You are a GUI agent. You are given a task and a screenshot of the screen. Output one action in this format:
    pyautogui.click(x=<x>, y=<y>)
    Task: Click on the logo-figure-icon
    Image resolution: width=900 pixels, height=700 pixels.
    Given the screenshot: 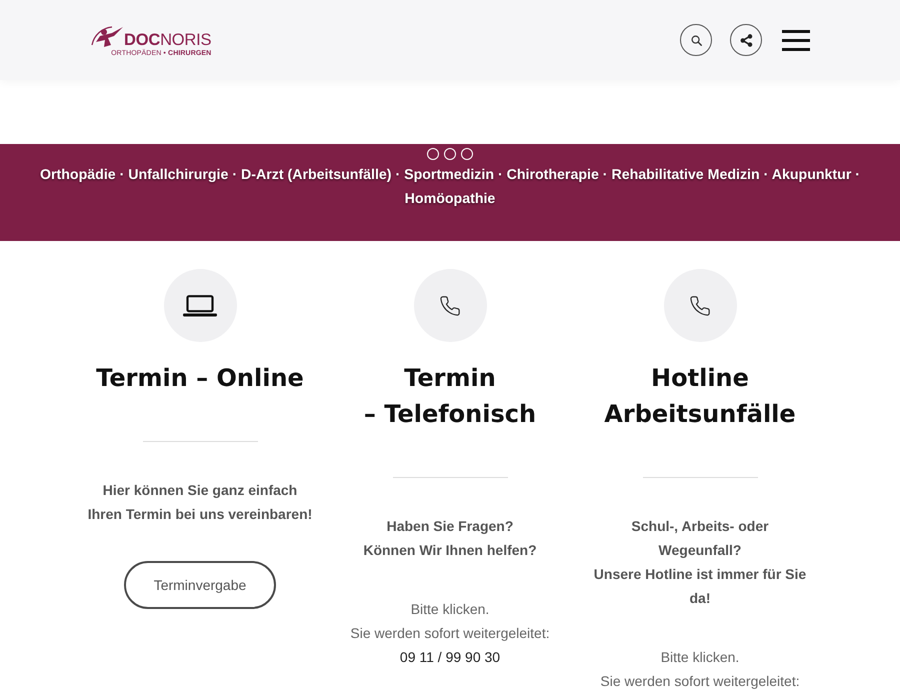 What is the action you would take?
    pyautogui.click(x=107, y=36)
    